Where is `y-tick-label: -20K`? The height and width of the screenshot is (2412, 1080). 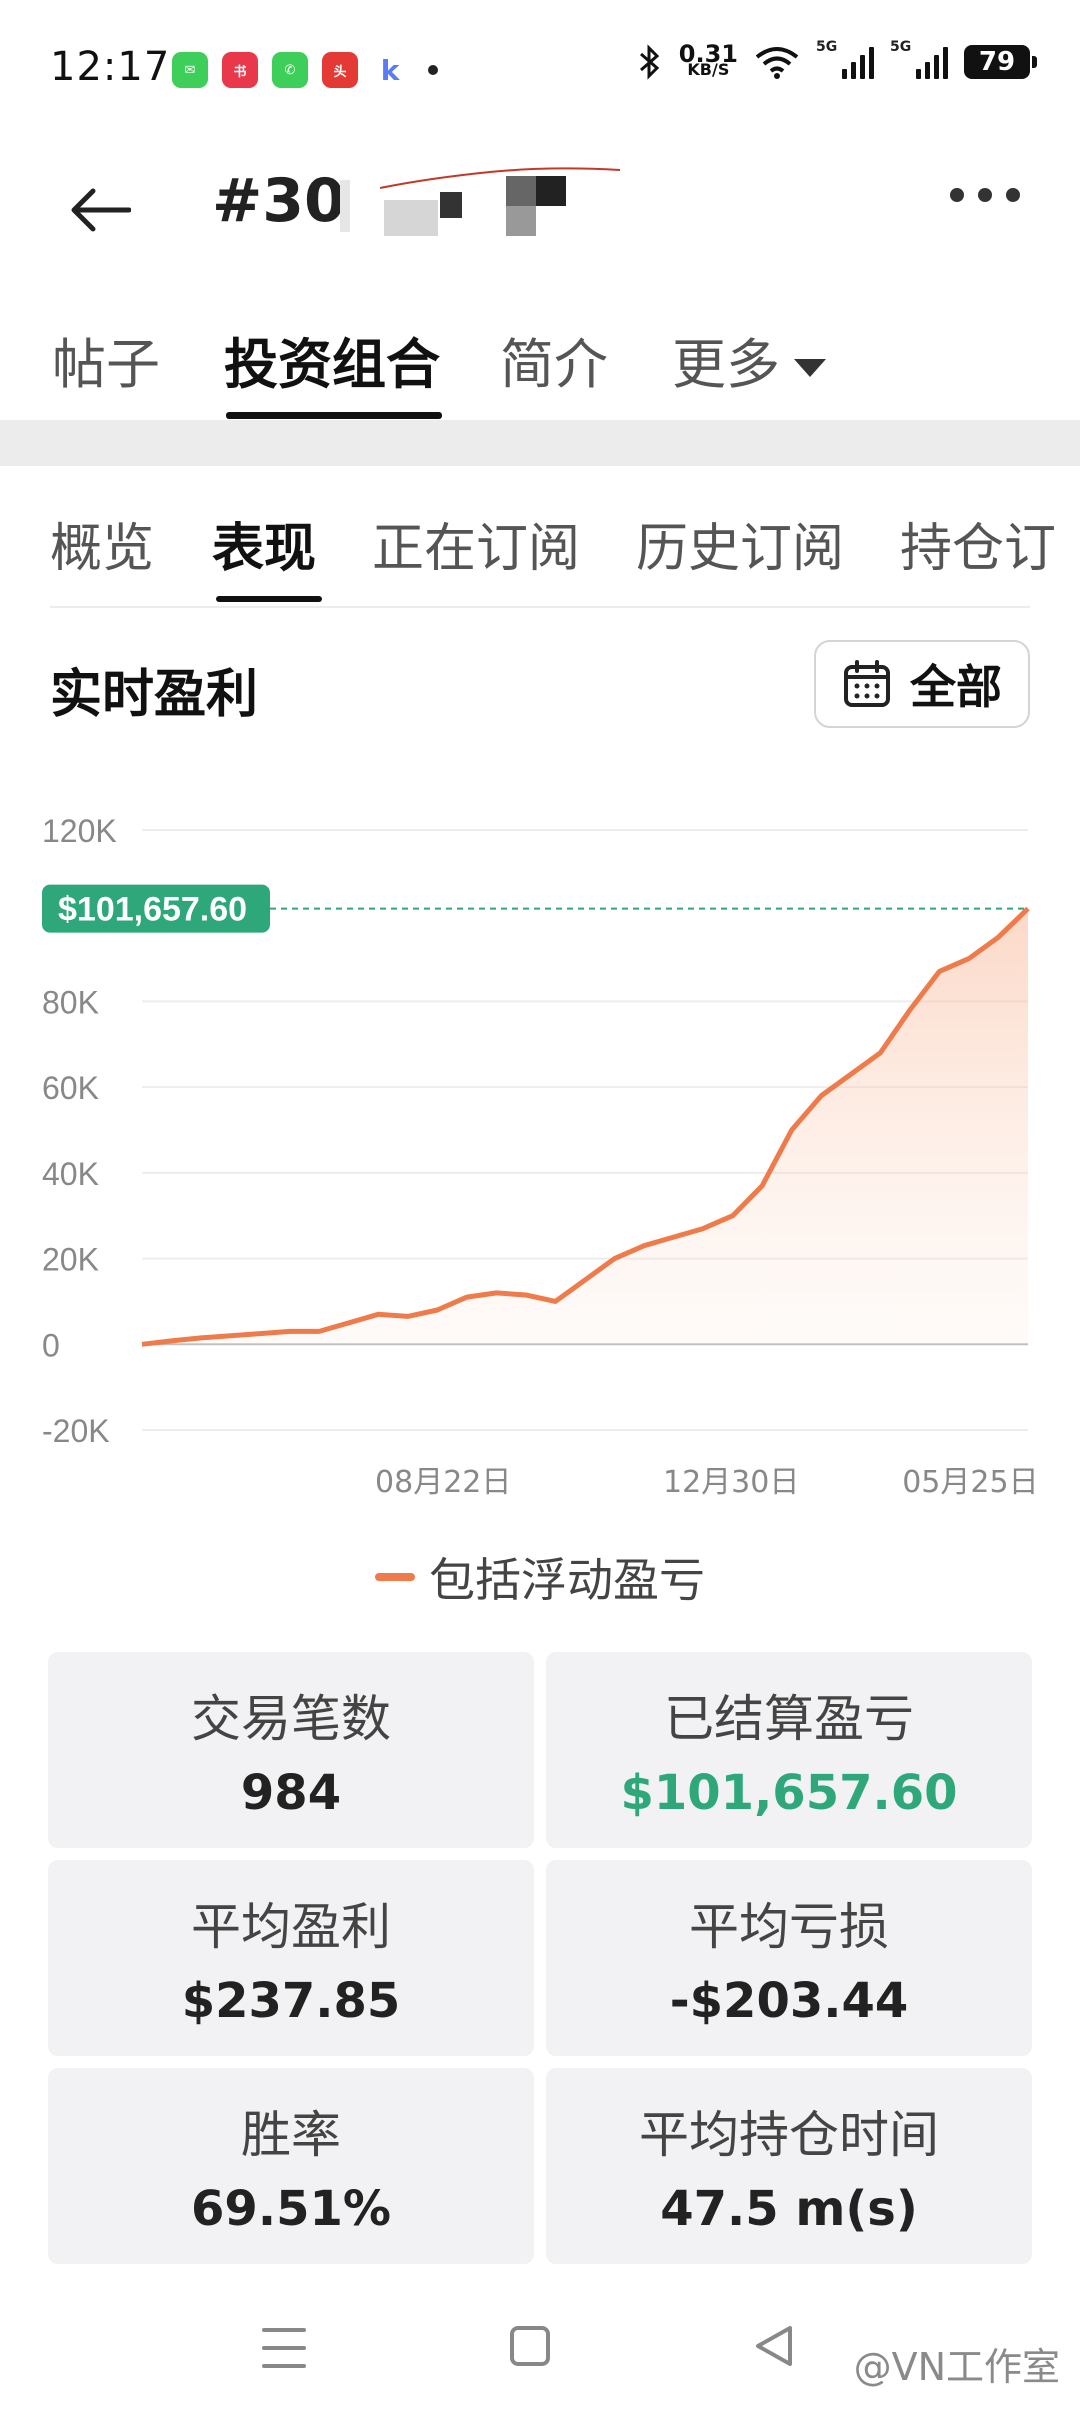 y-tick-label: -20K is located at coordinates (76, 1431).